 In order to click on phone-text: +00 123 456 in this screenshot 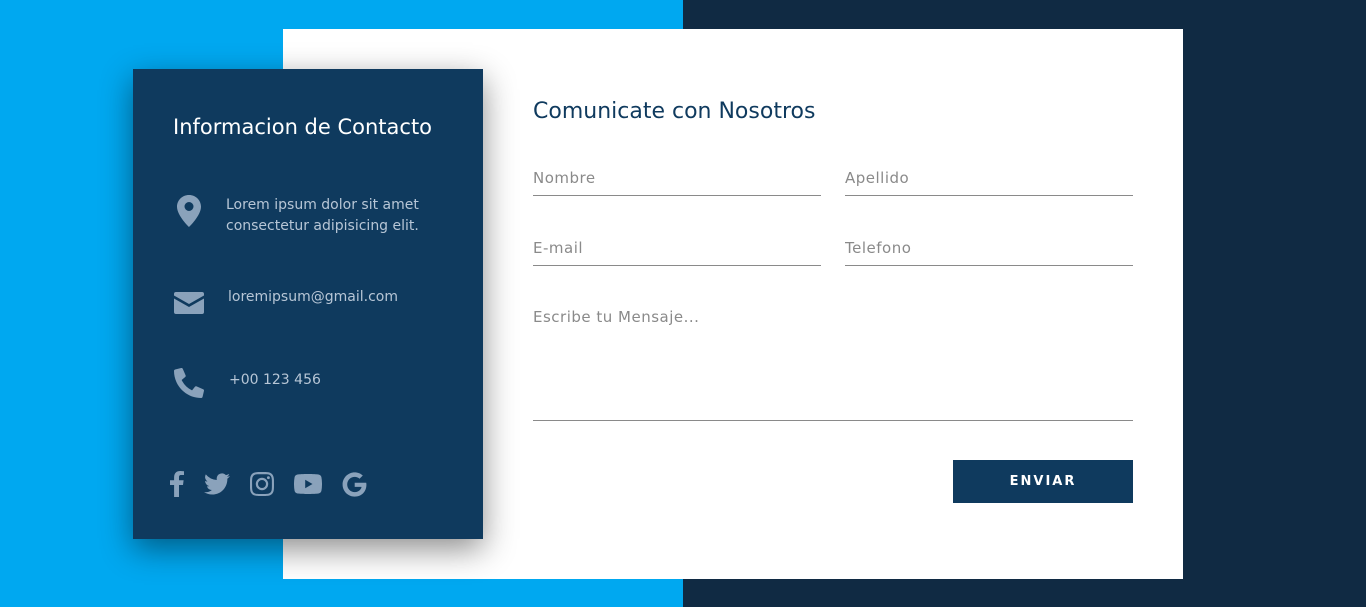, I will do `click(275, 380)`.